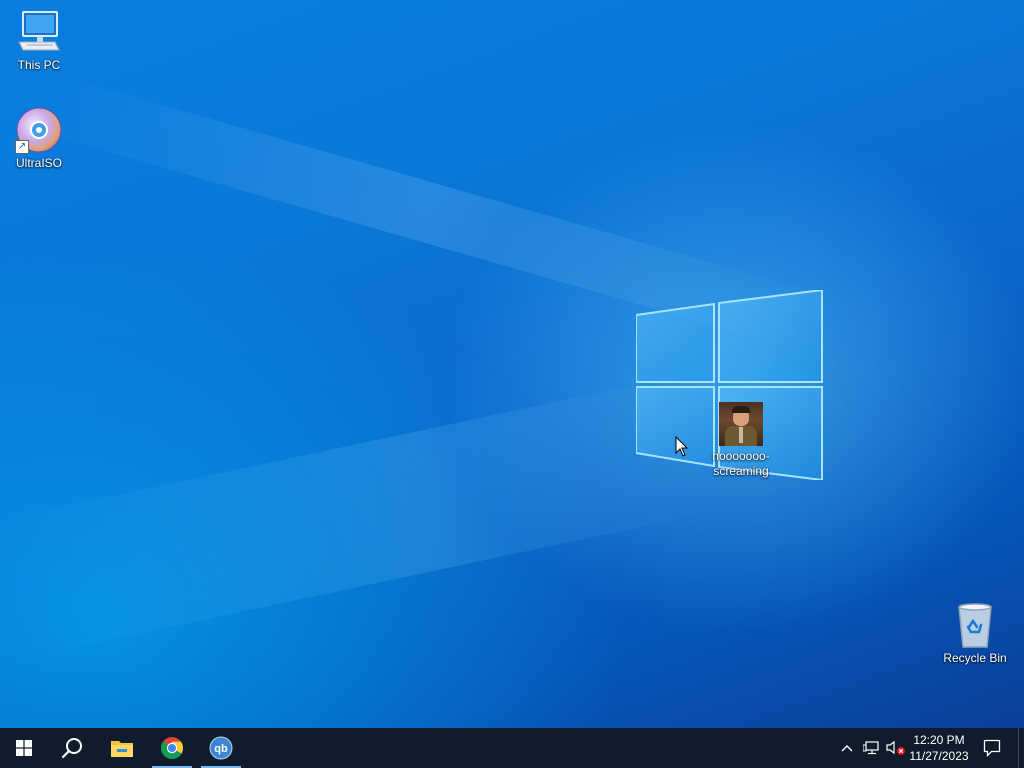  I want to click on desktop-icon-ultraiso: ↗ UltraISO, so click(39, 138).